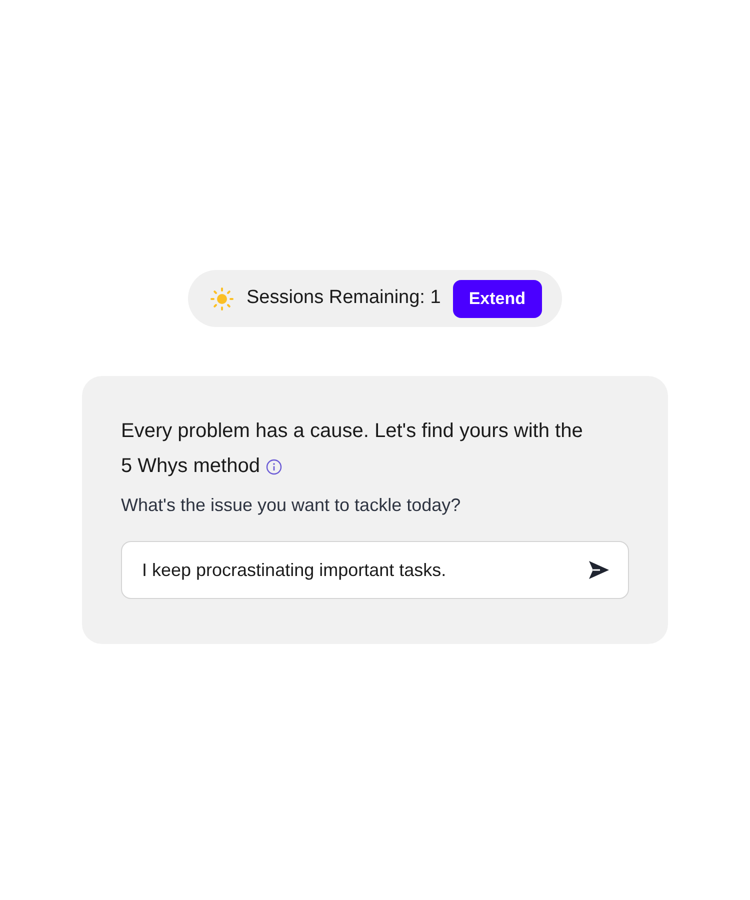  Describe the element at coordinates (222, 298) in the screenshot. I see `sun-icon` at that location.